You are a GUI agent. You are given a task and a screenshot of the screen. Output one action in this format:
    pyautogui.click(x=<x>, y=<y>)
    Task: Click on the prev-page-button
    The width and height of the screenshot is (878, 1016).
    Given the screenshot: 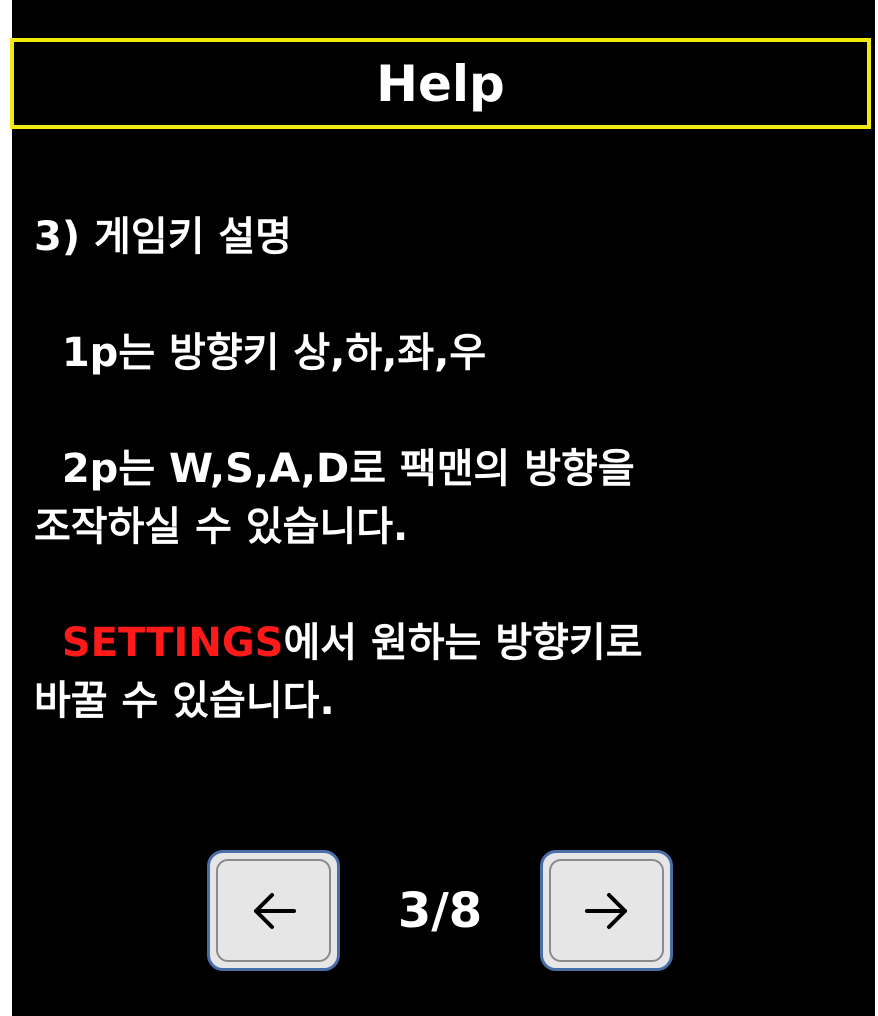 What is the action you would take?
    pyautogui.click(x=273, y=910)
    